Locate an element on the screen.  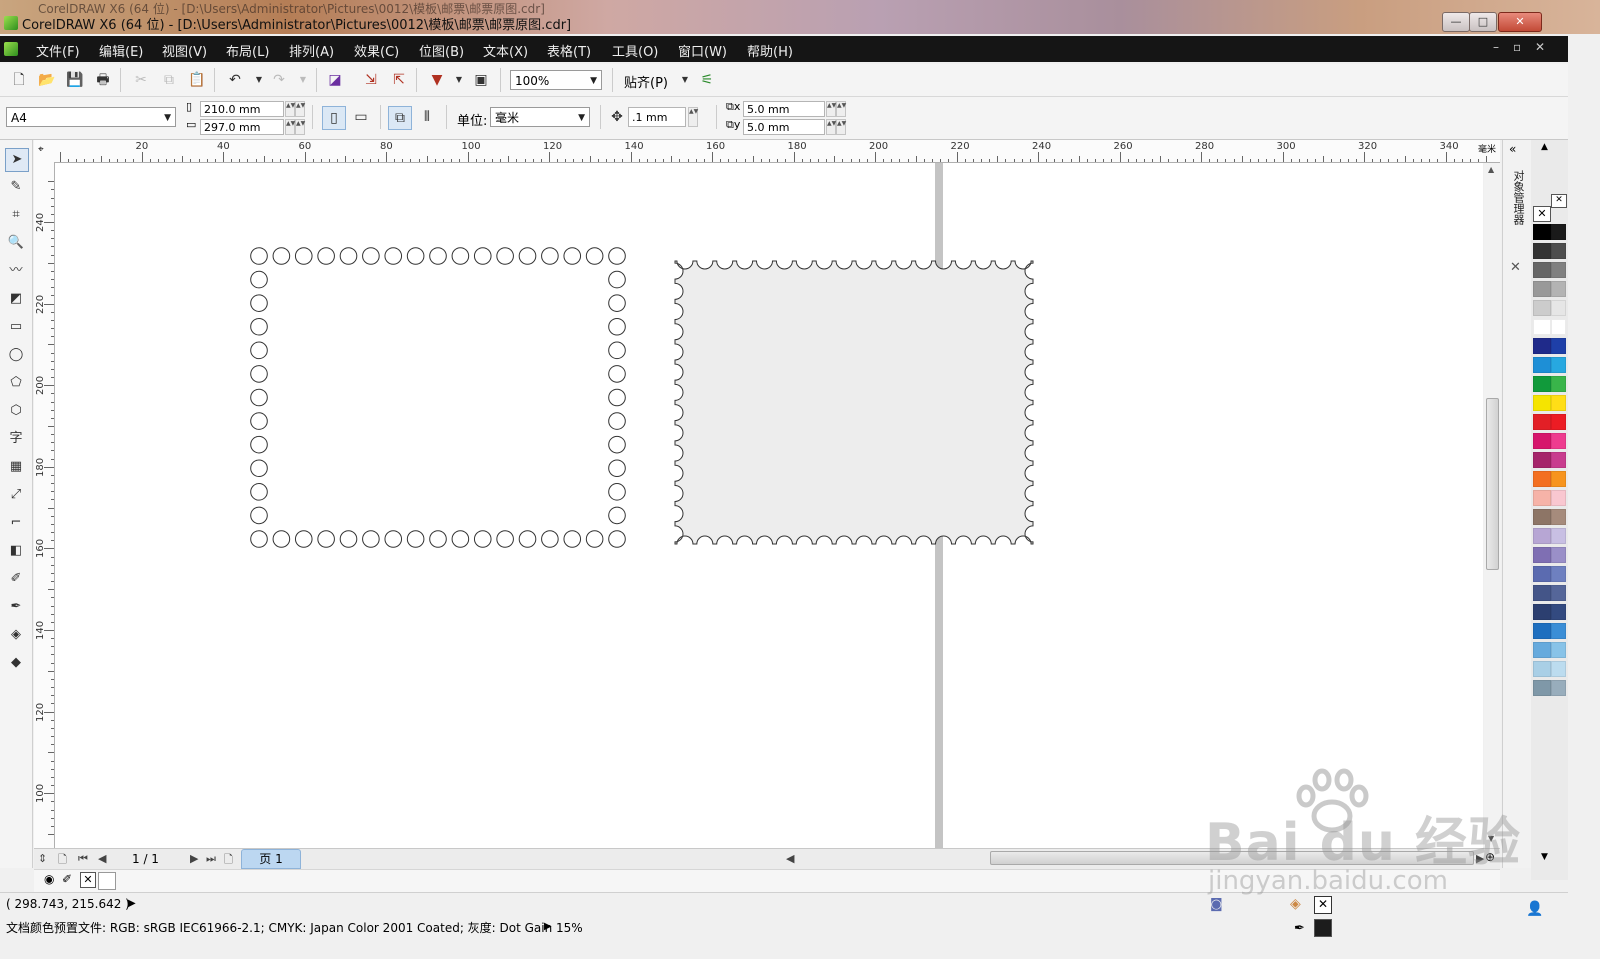
options-icon: ⚟ is located at coordinates (707, 80).